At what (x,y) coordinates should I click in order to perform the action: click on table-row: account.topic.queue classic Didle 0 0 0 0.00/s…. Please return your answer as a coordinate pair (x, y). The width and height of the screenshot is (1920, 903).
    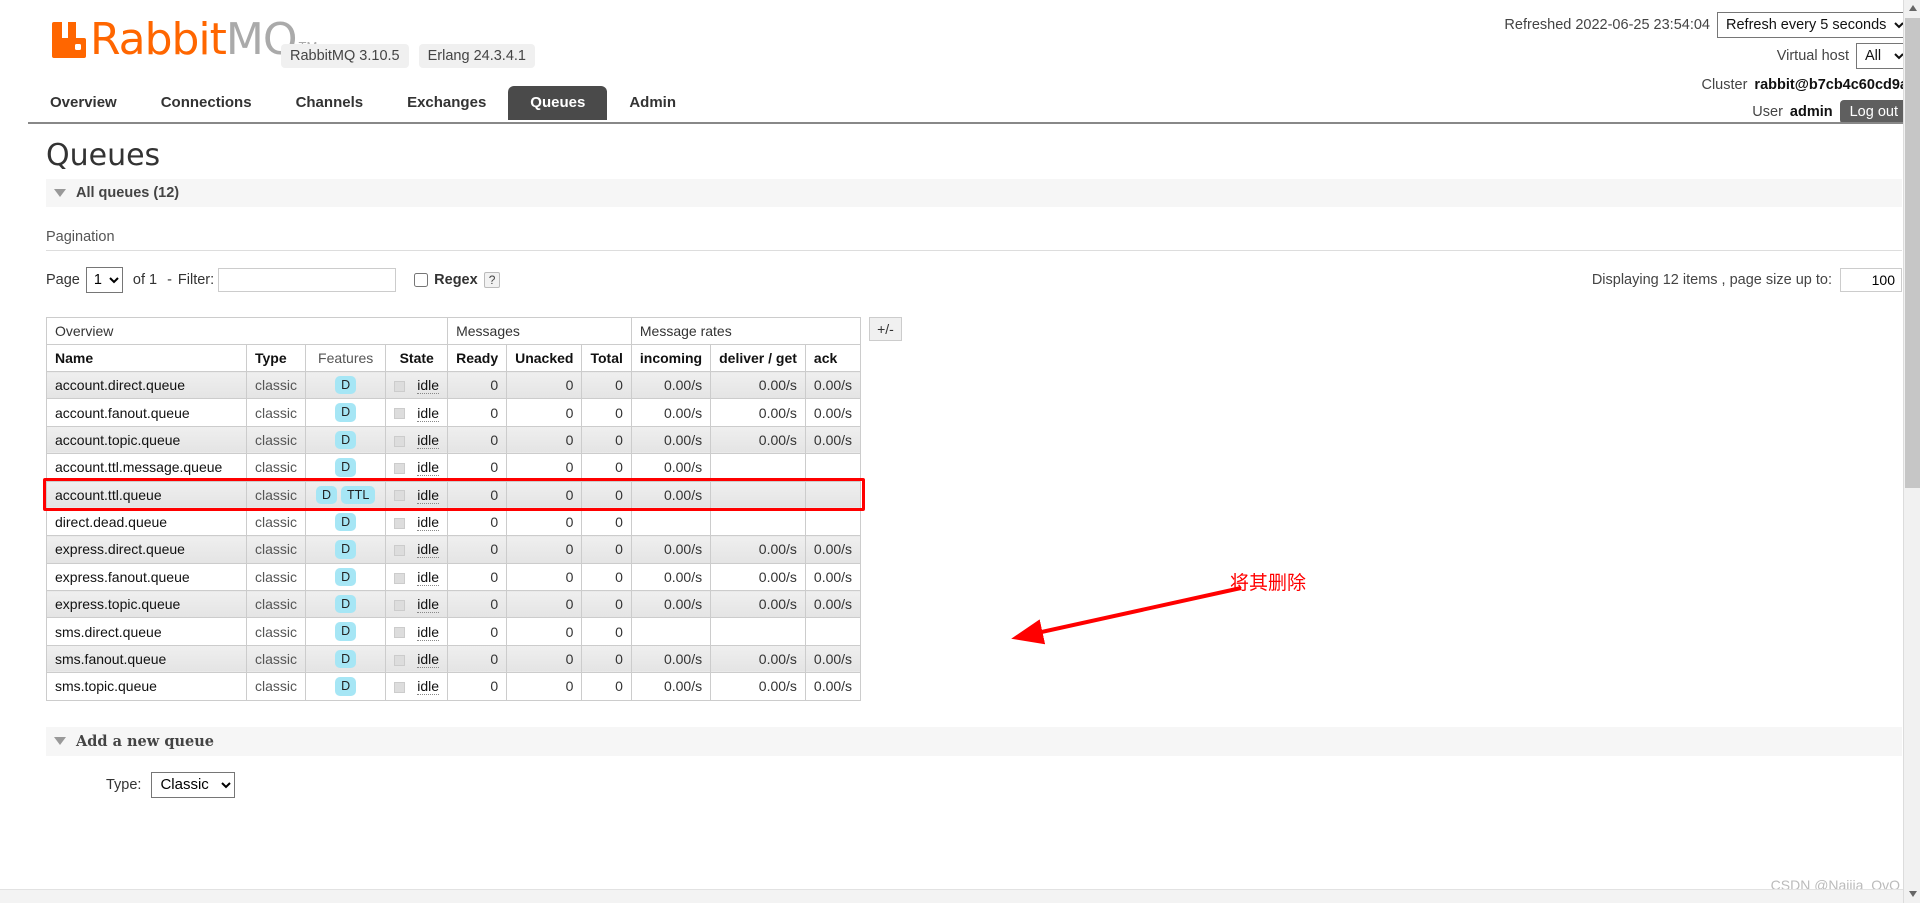
    Looking at the image, I should click on (454, 440).